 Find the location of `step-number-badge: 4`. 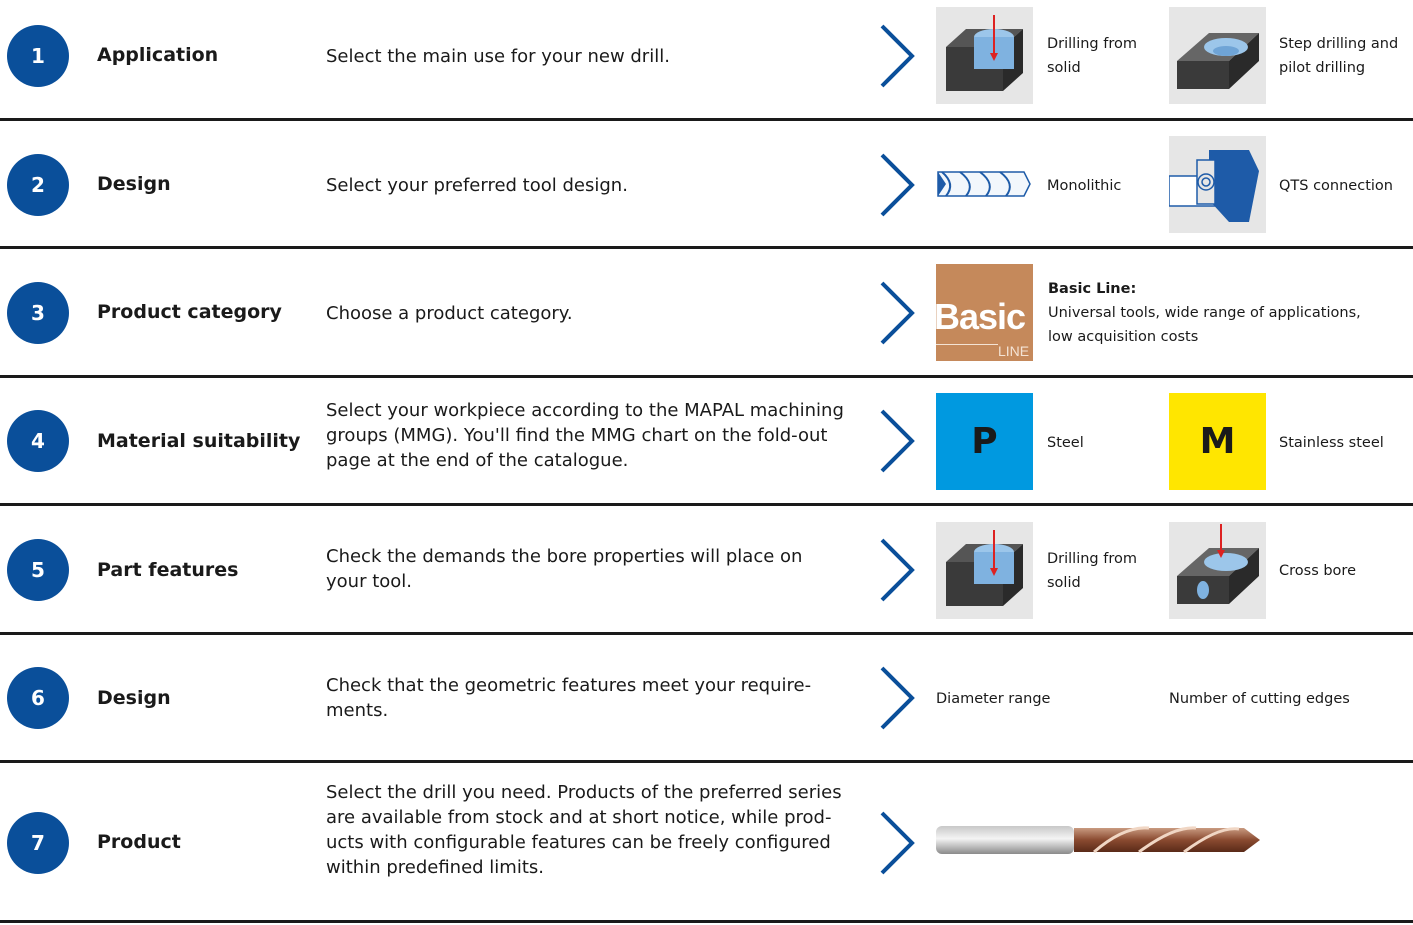

step-number-badge: 4 is located at coordinates (38, 441).